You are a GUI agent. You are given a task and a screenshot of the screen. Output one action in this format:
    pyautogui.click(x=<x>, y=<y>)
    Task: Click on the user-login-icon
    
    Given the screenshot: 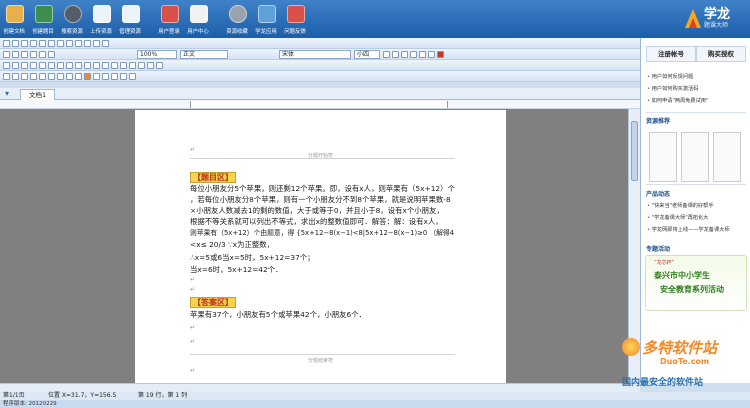 What is the action you would take?
    pyautogui.click(x=169, y=14)
    